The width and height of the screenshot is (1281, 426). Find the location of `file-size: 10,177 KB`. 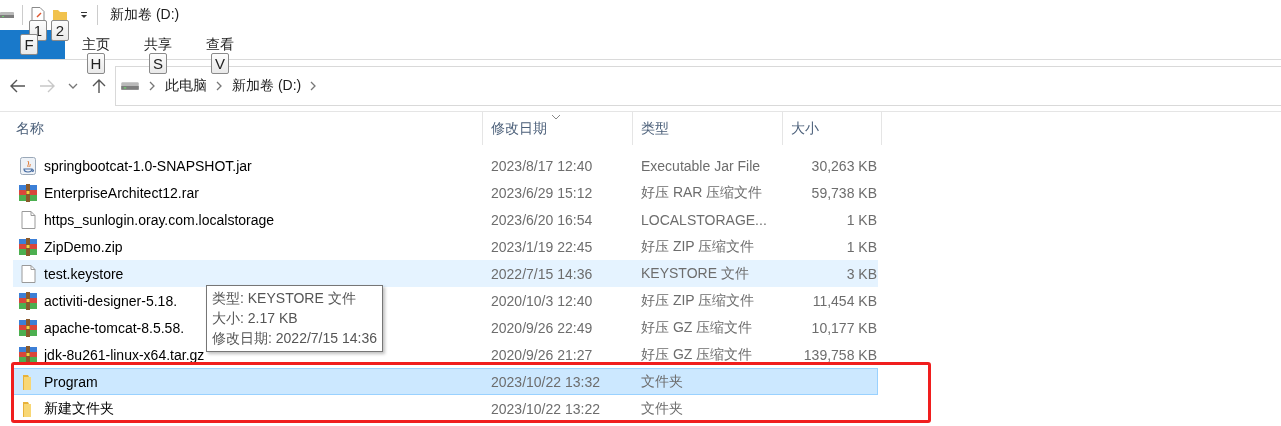

file-size: 10,177 KB is located at coordinates (844, 327).